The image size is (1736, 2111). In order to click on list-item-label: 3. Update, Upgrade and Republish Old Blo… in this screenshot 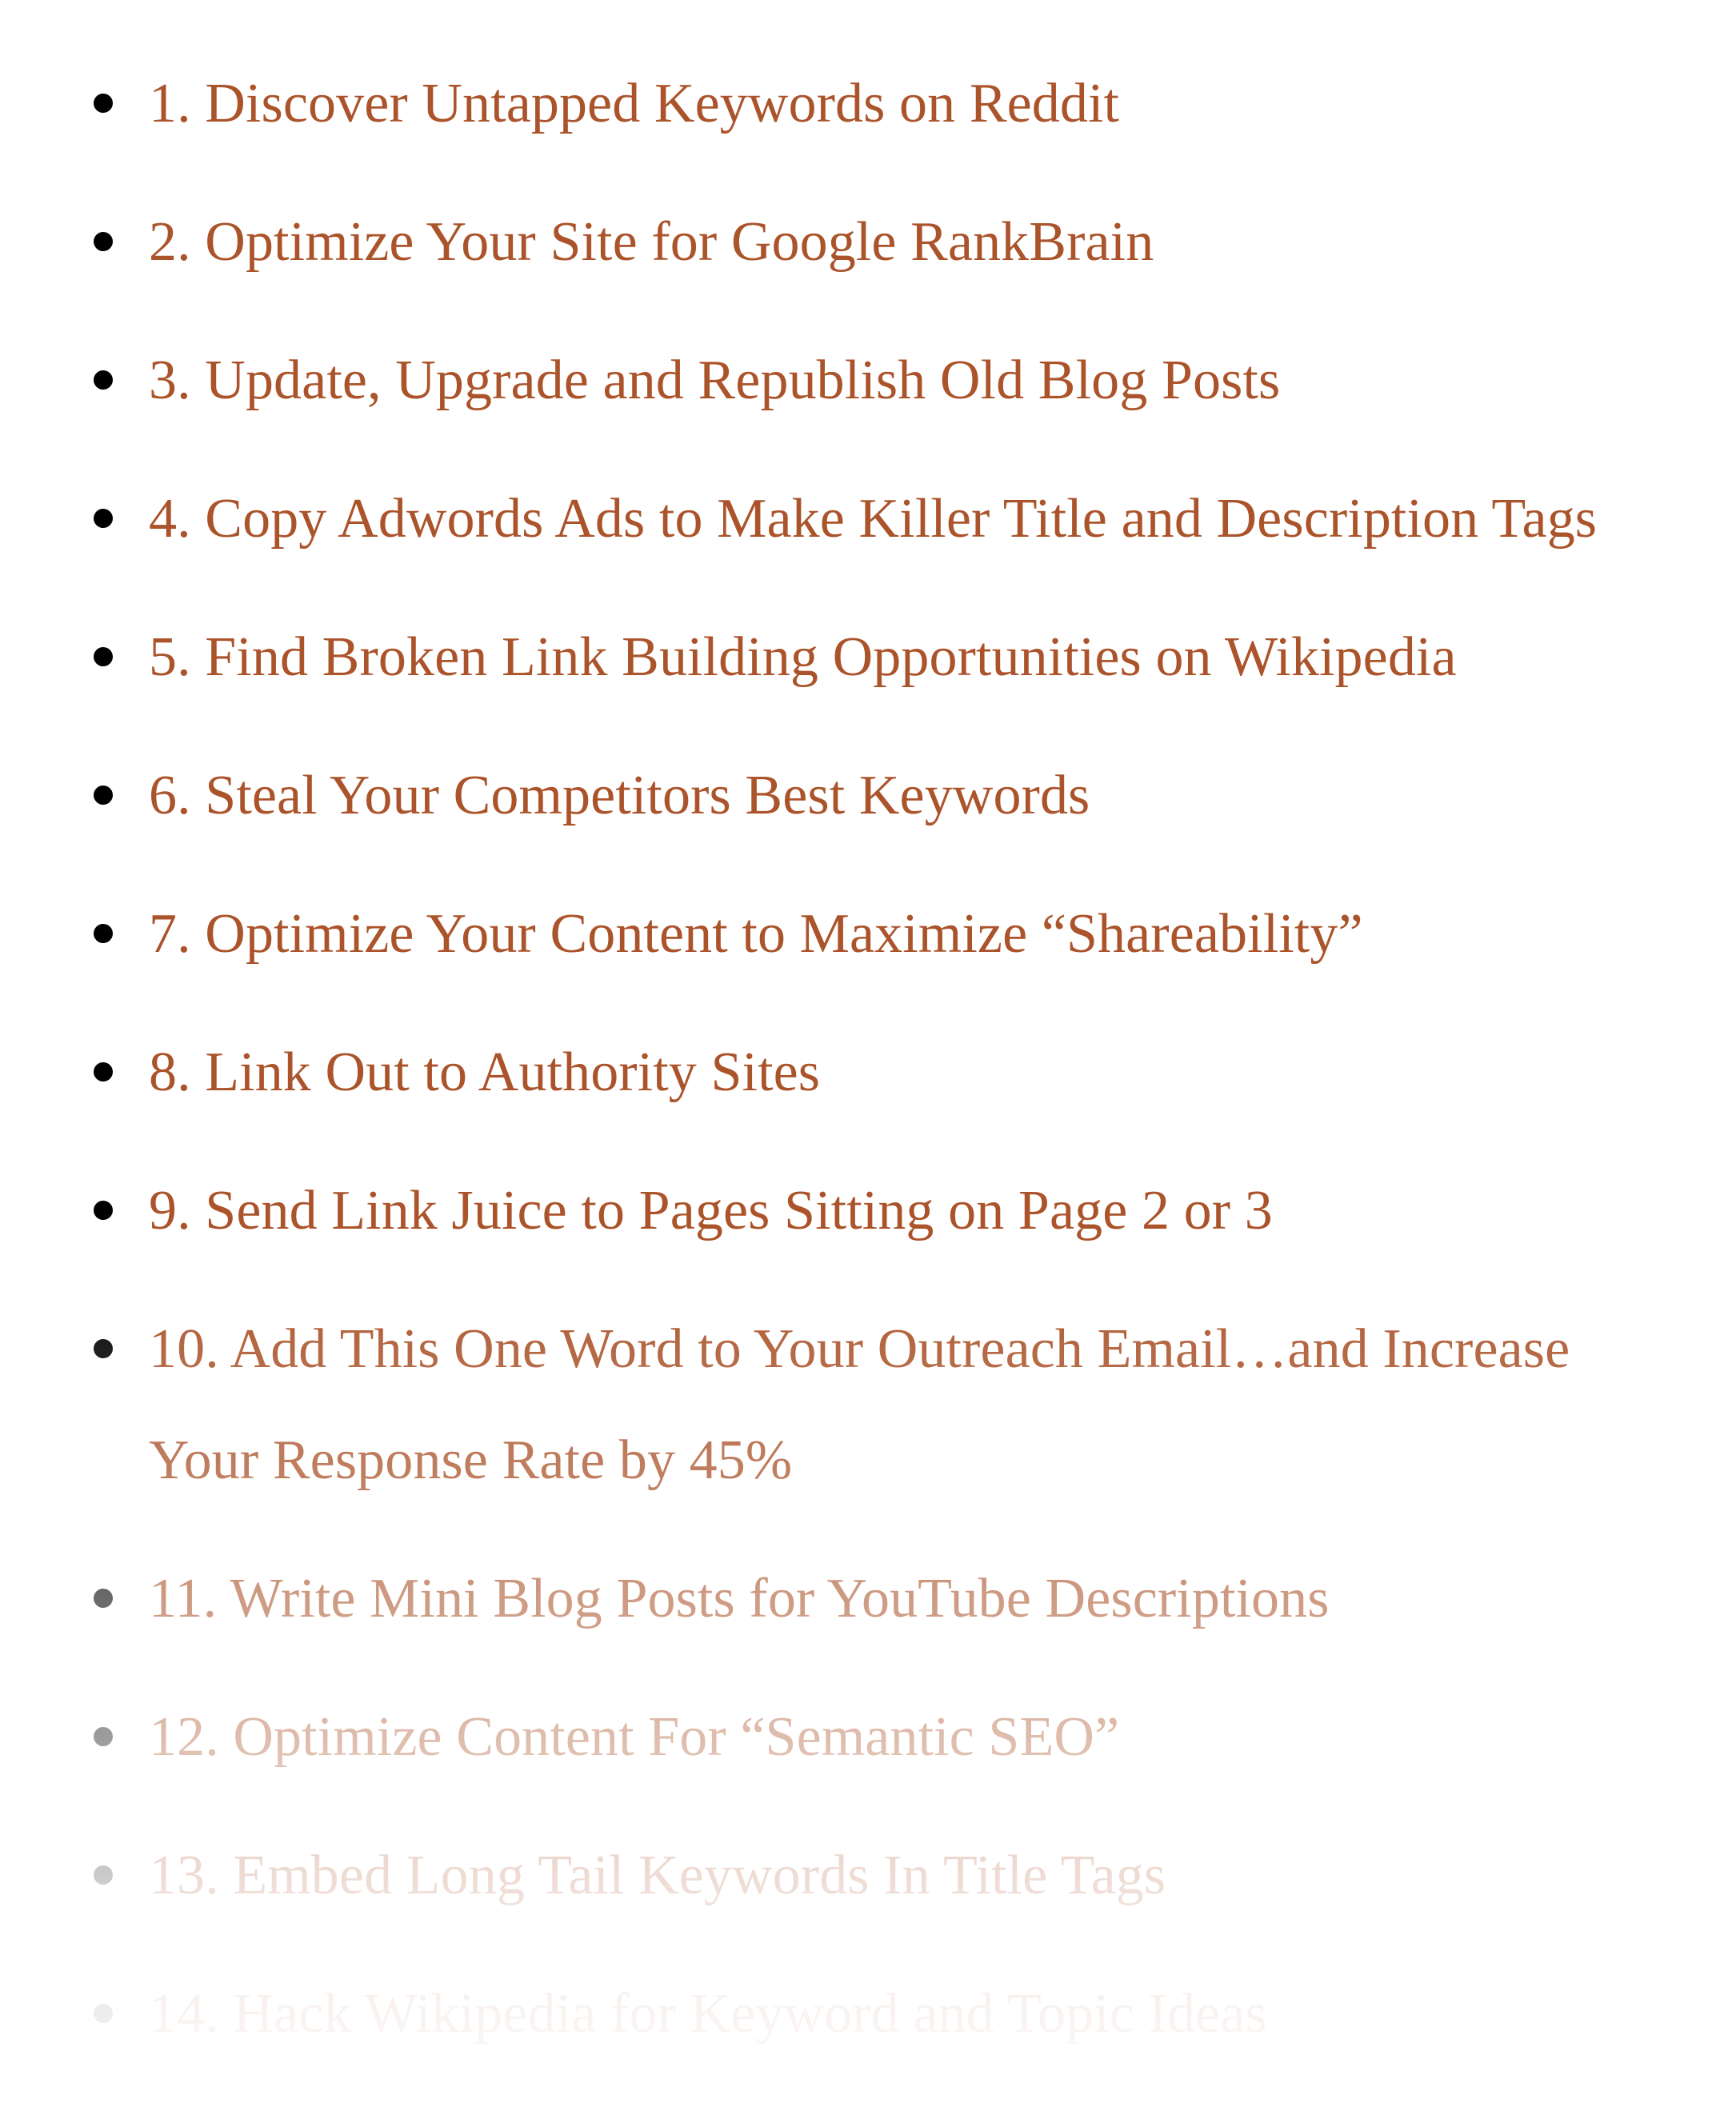, I will do `click(715, 380)`.